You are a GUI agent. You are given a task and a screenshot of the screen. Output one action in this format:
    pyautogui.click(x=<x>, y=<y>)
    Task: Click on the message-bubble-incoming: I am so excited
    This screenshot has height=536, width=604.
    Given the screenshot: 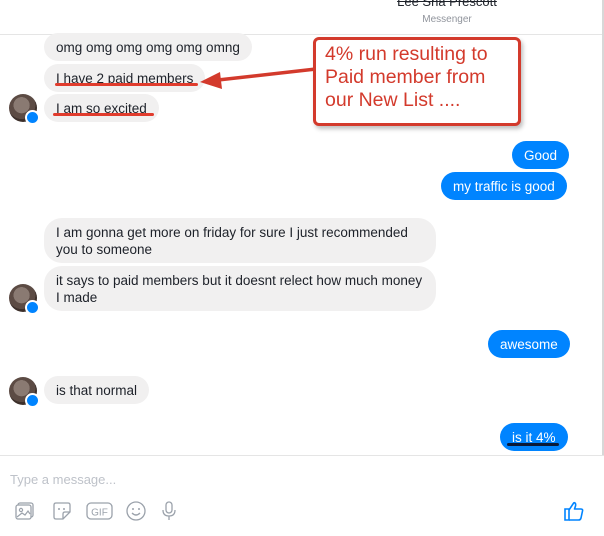 What is the action you would take?
    pyautogui.click(x=101, y=108)
    